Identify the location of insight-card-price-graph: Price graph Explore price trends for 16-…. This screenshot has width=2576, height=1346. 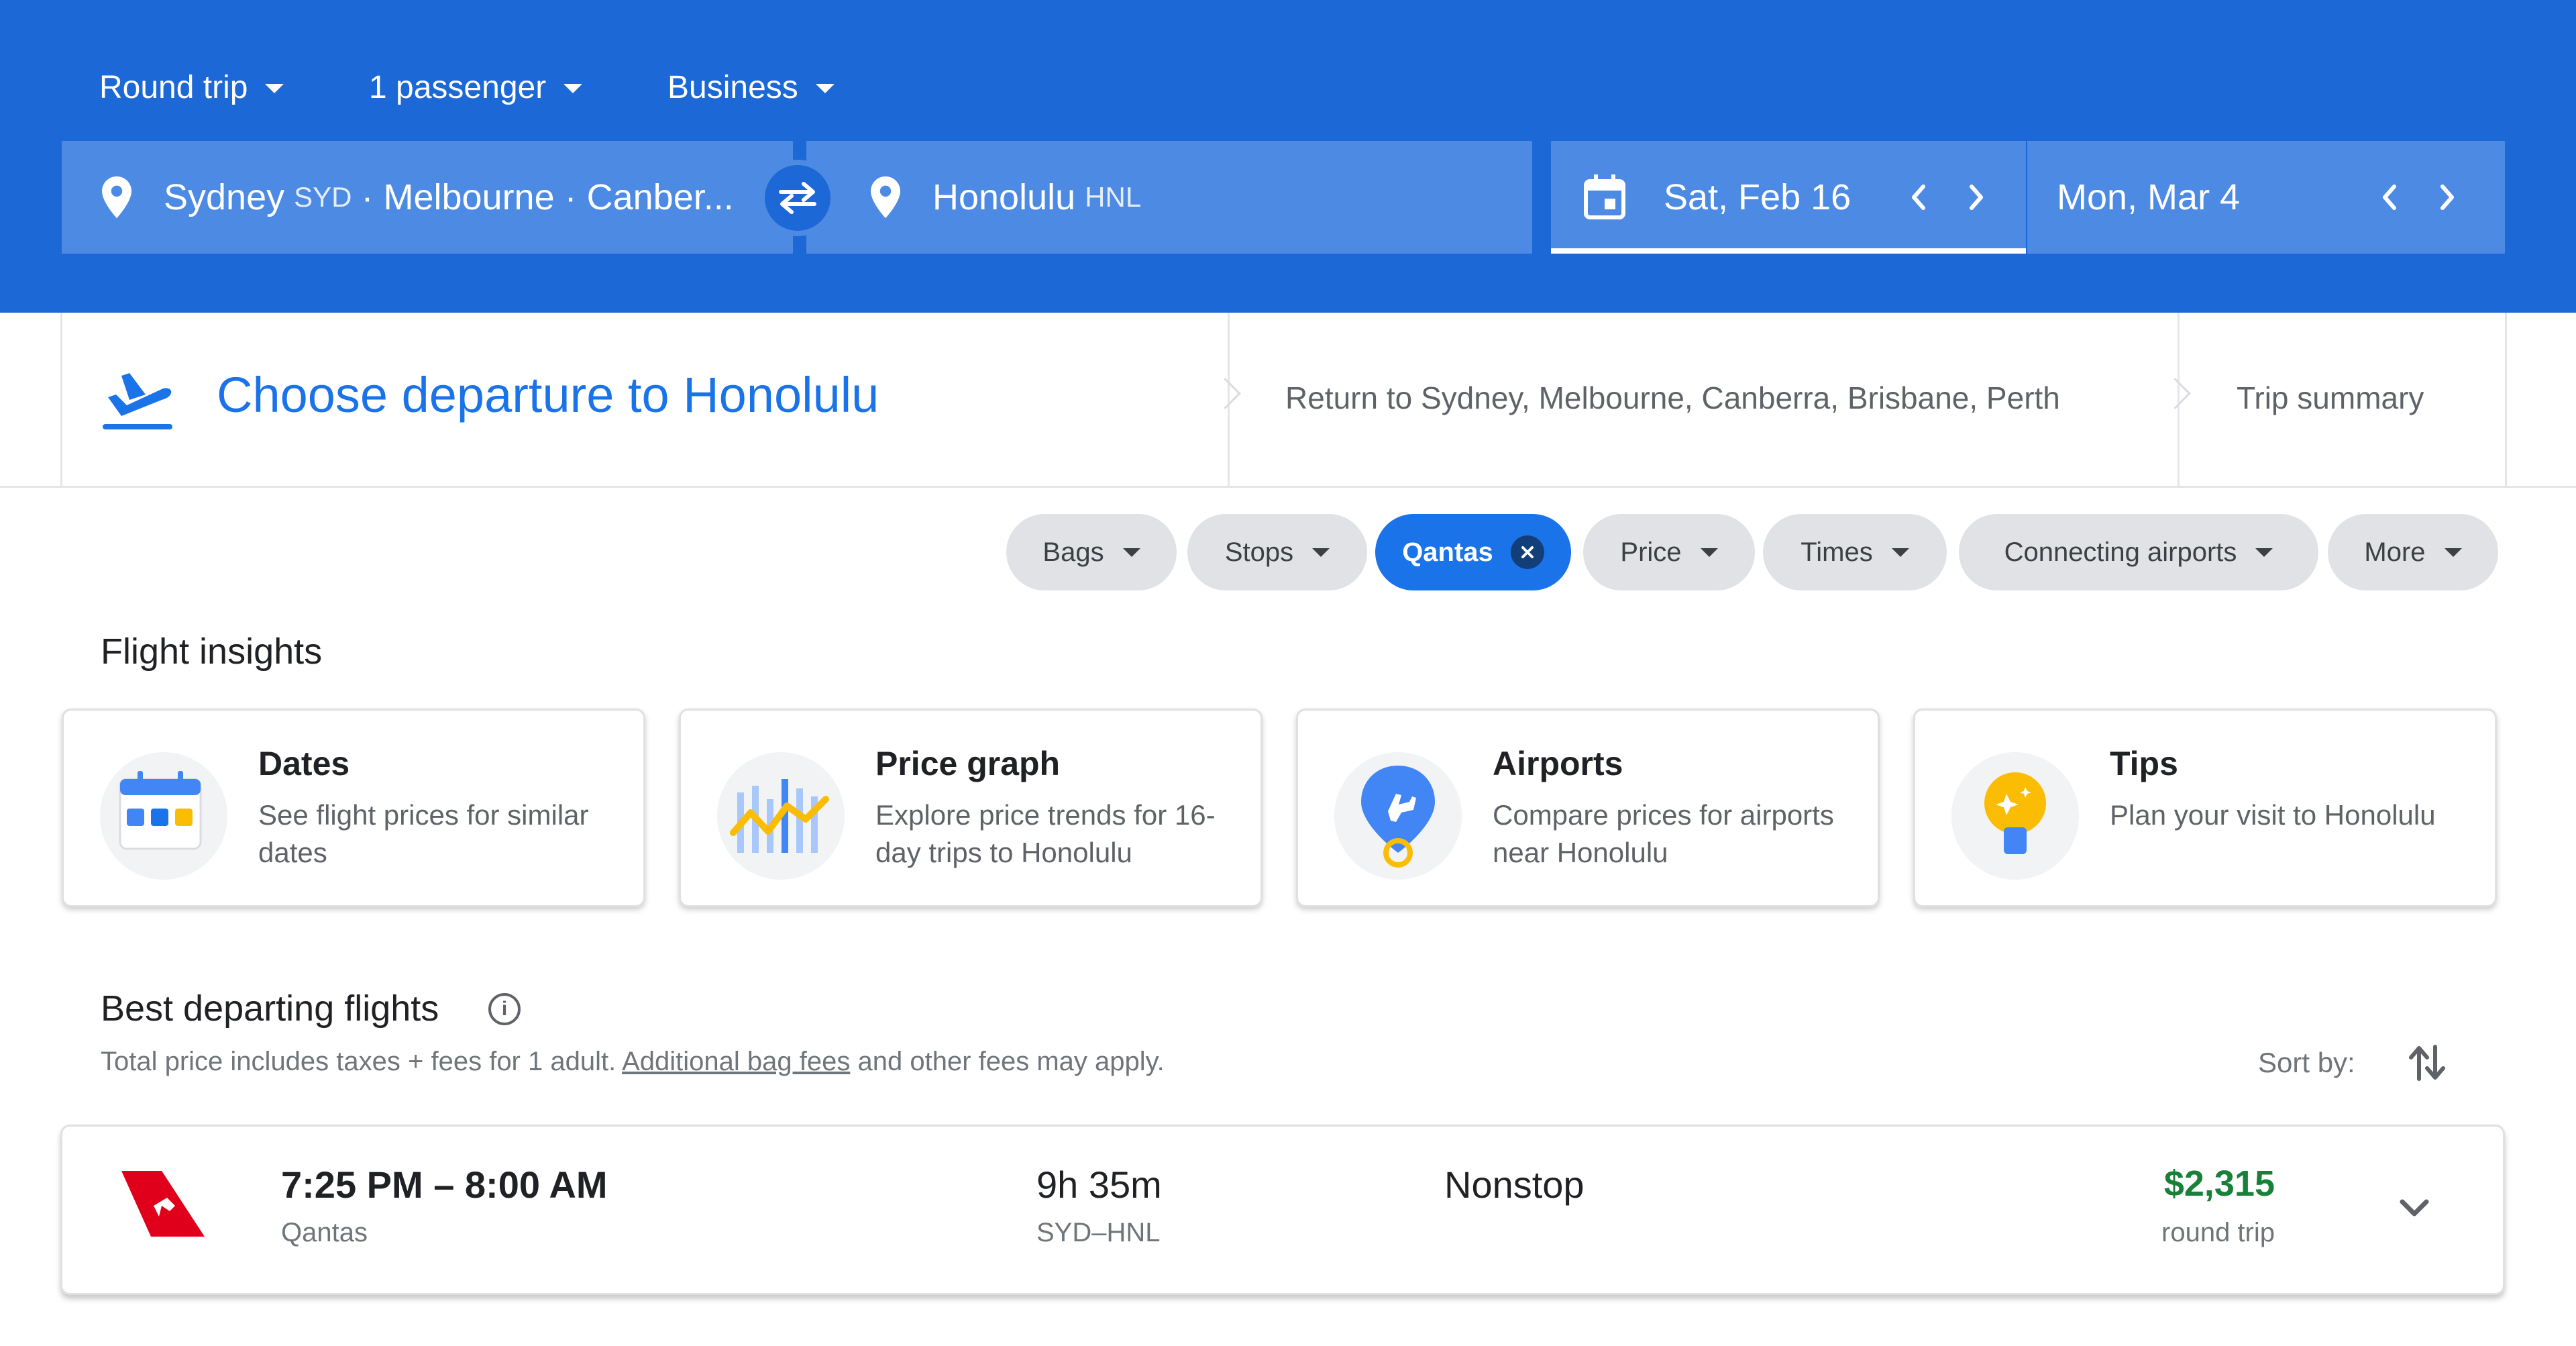
(971, 808).